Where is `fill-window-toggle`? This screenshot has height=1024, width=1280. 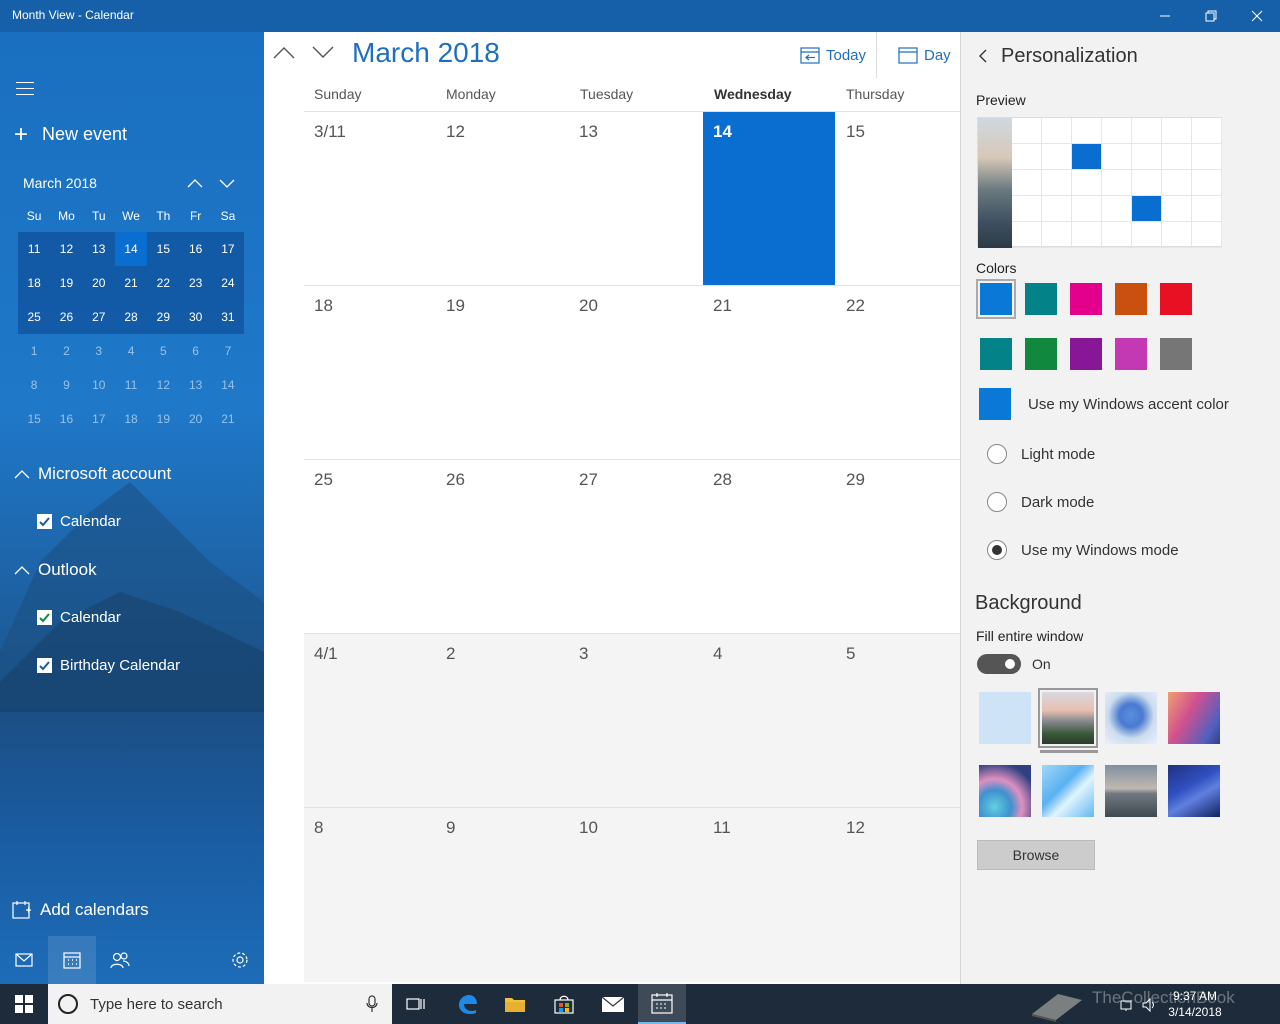 fill-window-toggle is located at coordinates (999, 664).